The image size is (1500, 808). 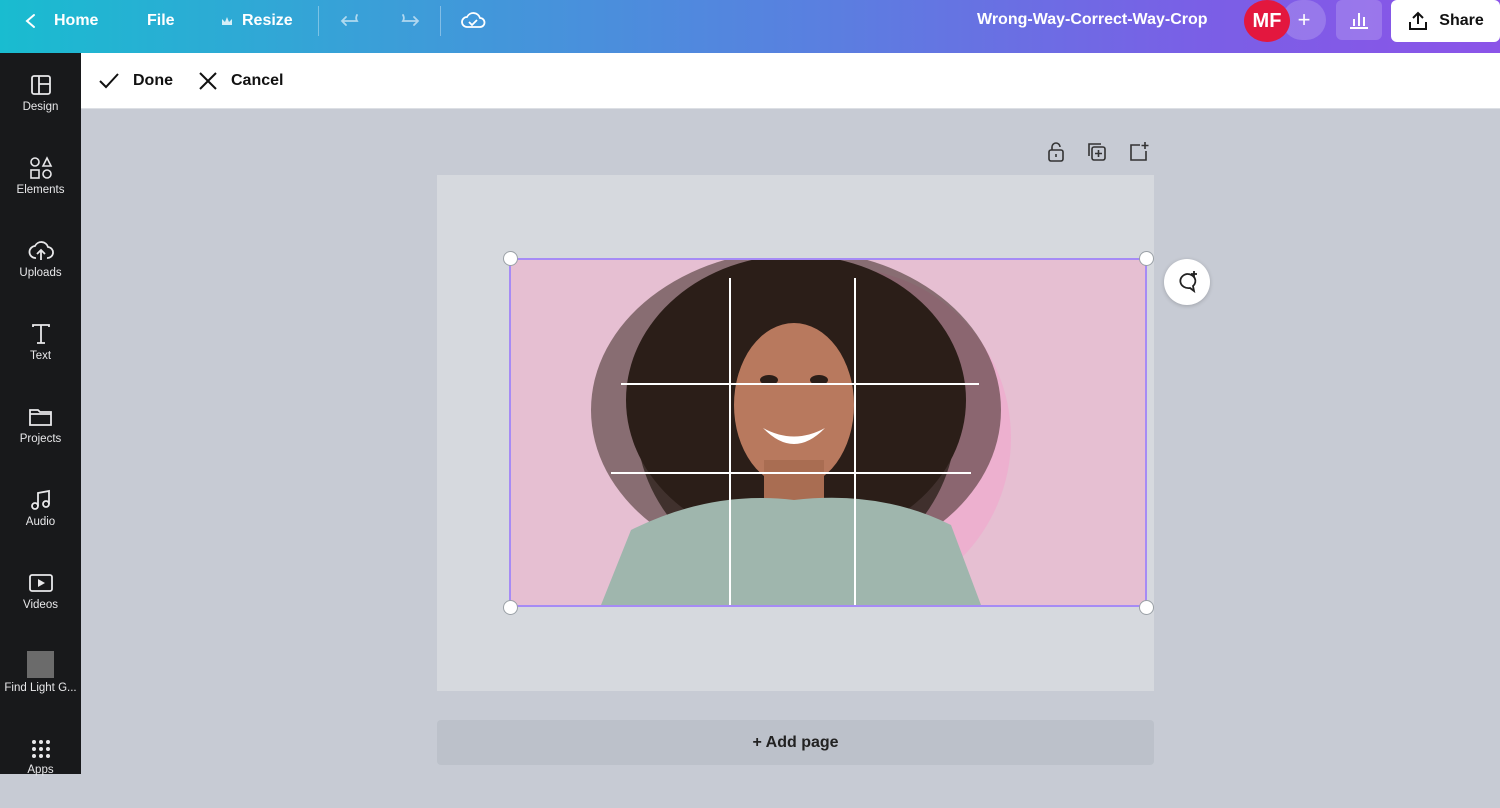 I want to click on add-comment-button, so click(x=1187, y=282).